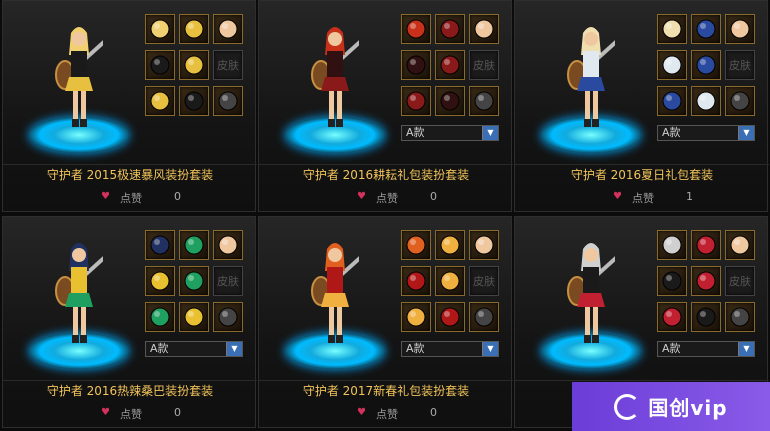  What do you see at coordinates (386, 390) in the screenshot?
I see `costume-title: 守护者 2017新春礼包装扮套装` at bounding box center [386, 390].